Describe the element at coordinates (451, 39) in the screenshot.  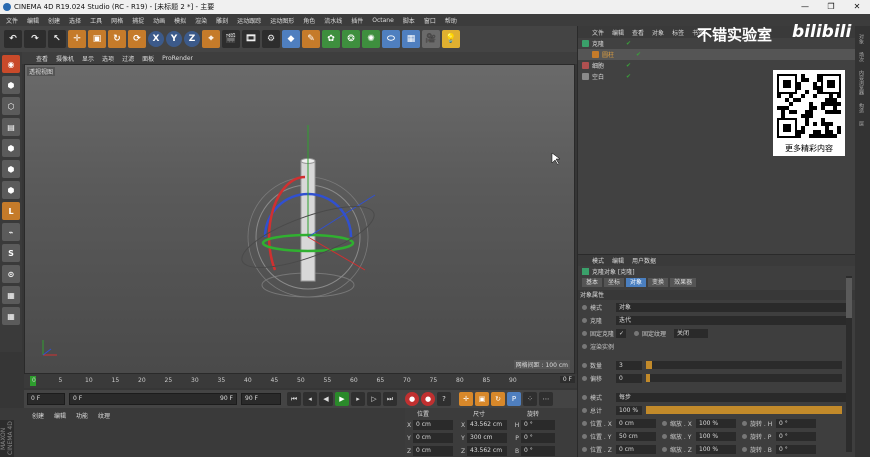
I see `light-object-button: 💡` at that location.